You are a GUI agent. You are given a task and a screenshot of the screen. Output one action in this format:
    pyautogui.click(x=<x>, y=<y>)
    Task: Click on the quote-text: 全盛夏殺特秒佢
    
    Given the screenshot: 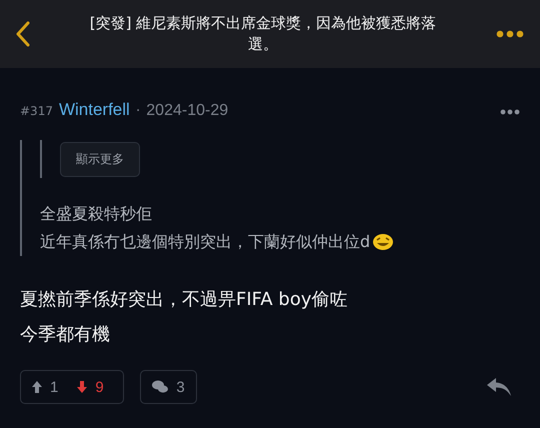 What is the action you would take?
    pyautogui.click(x=96, y=214)
    